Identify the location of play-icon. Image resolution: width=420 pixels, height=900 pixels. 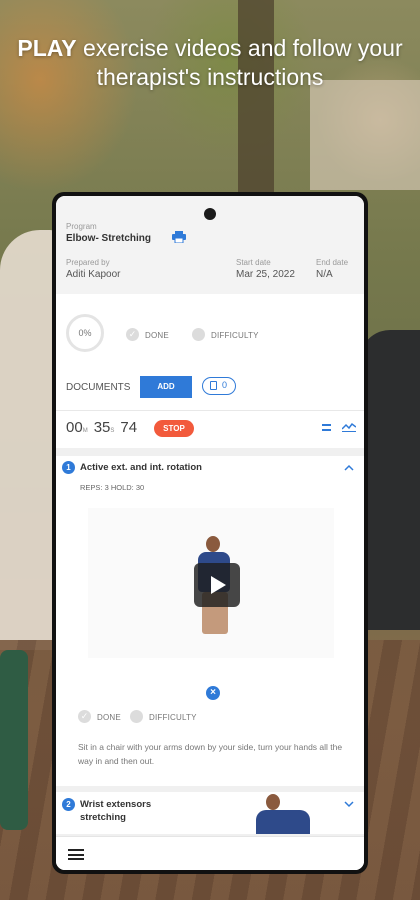
(217, 585).